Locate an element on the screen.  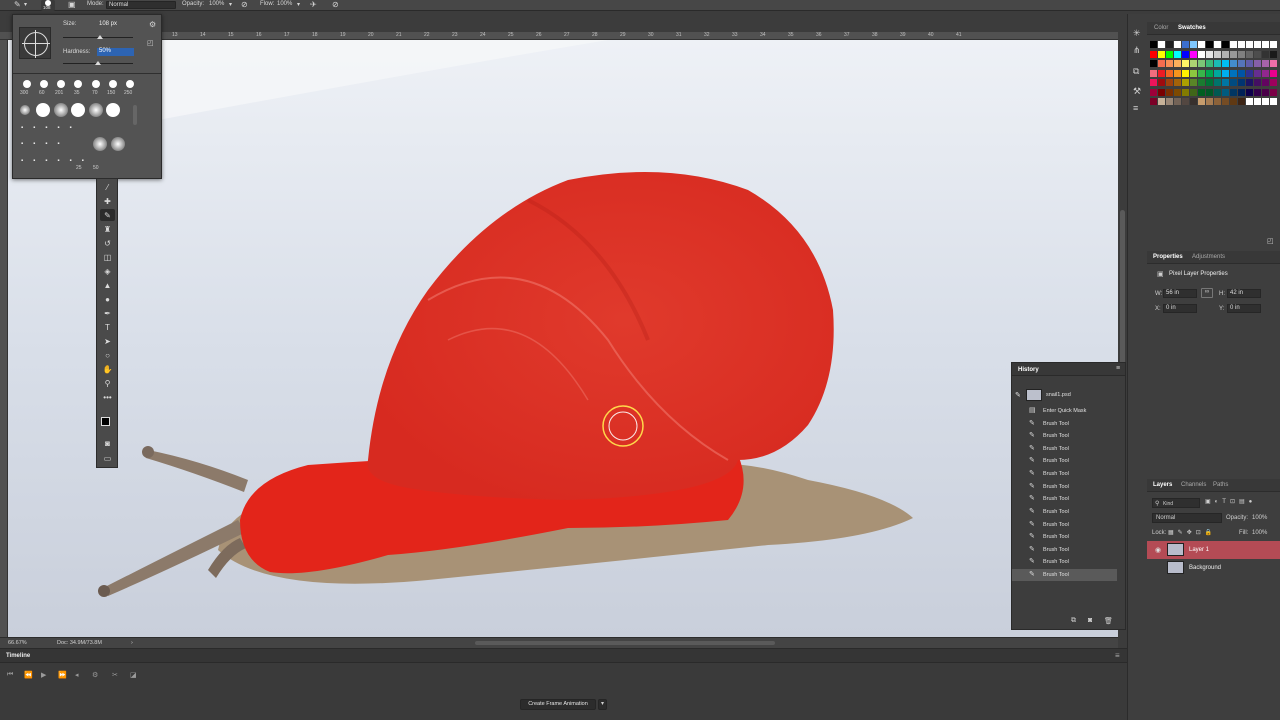
swatch-grid is located at coordinates (1215, 91).